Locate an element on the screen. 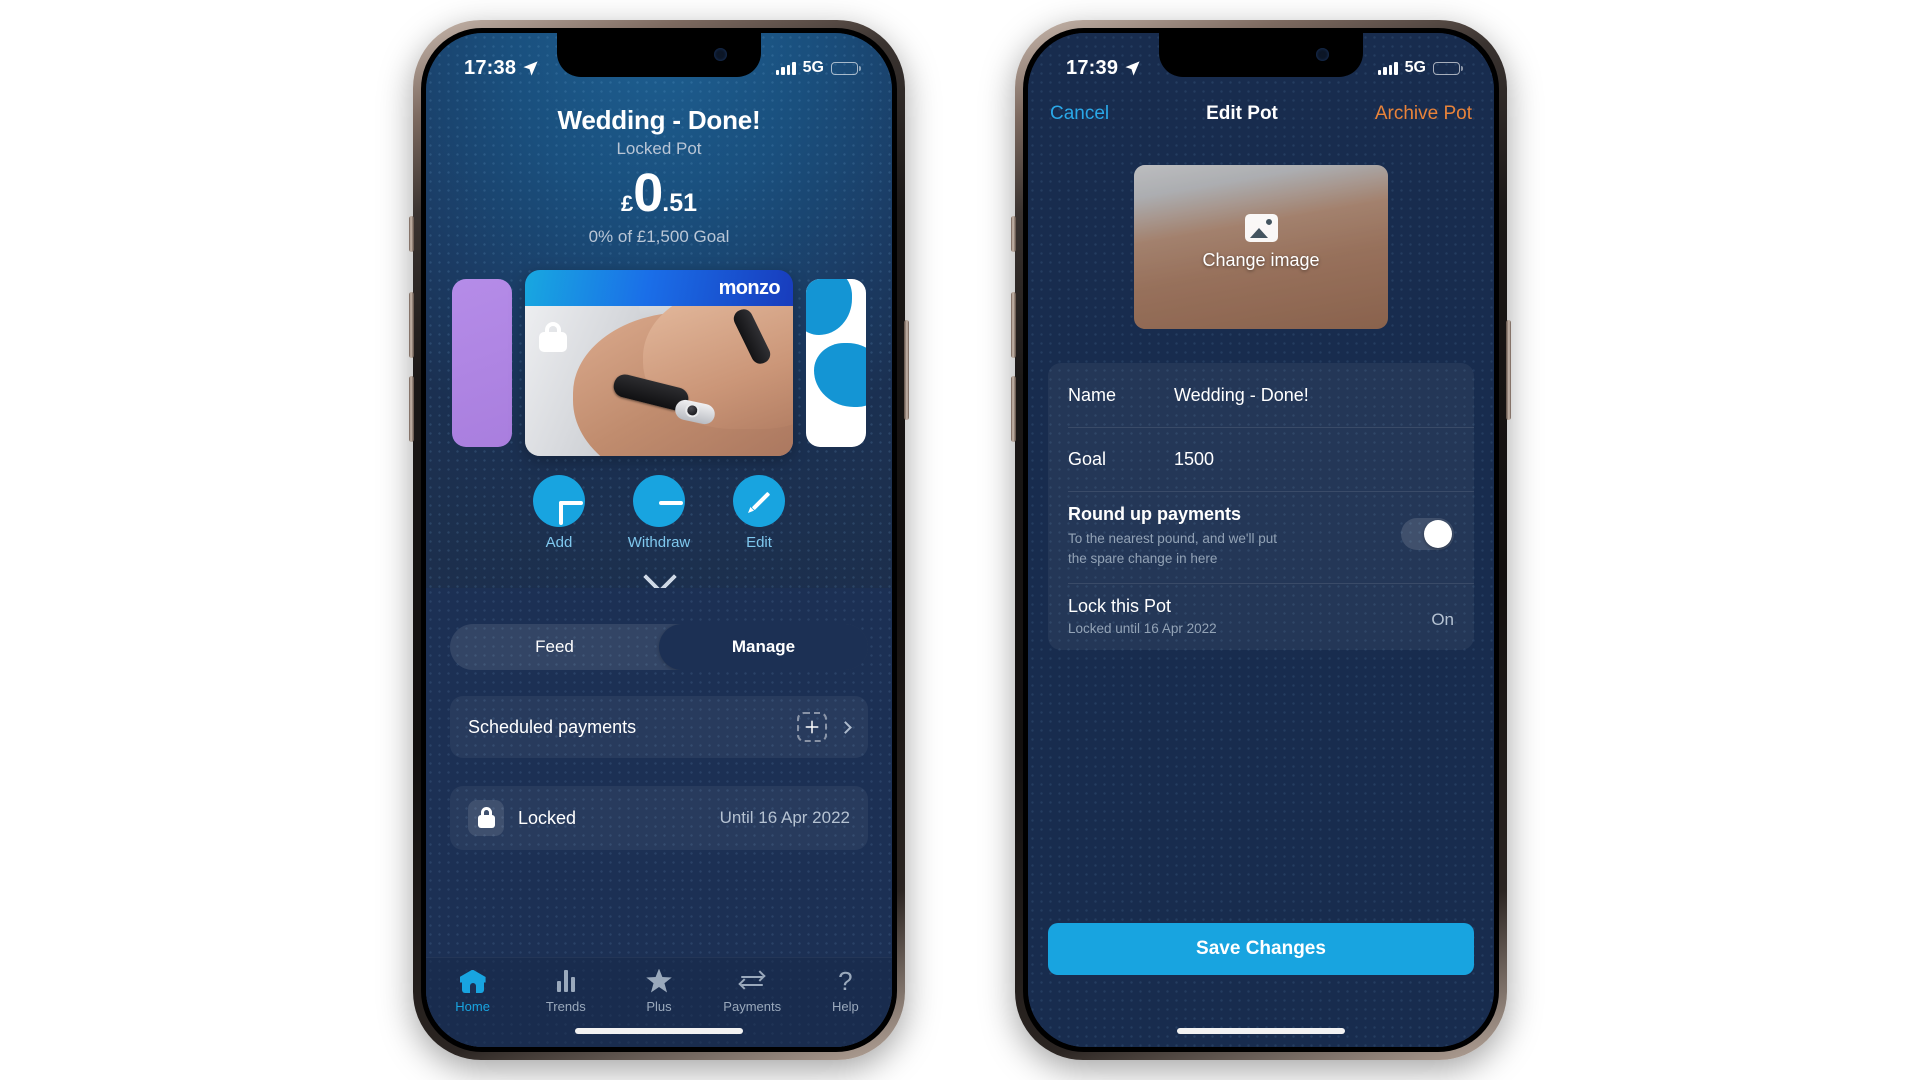 The height and width of the screenshot is (1080, 1920). add-button: Add is located at coordinates (559, 513).